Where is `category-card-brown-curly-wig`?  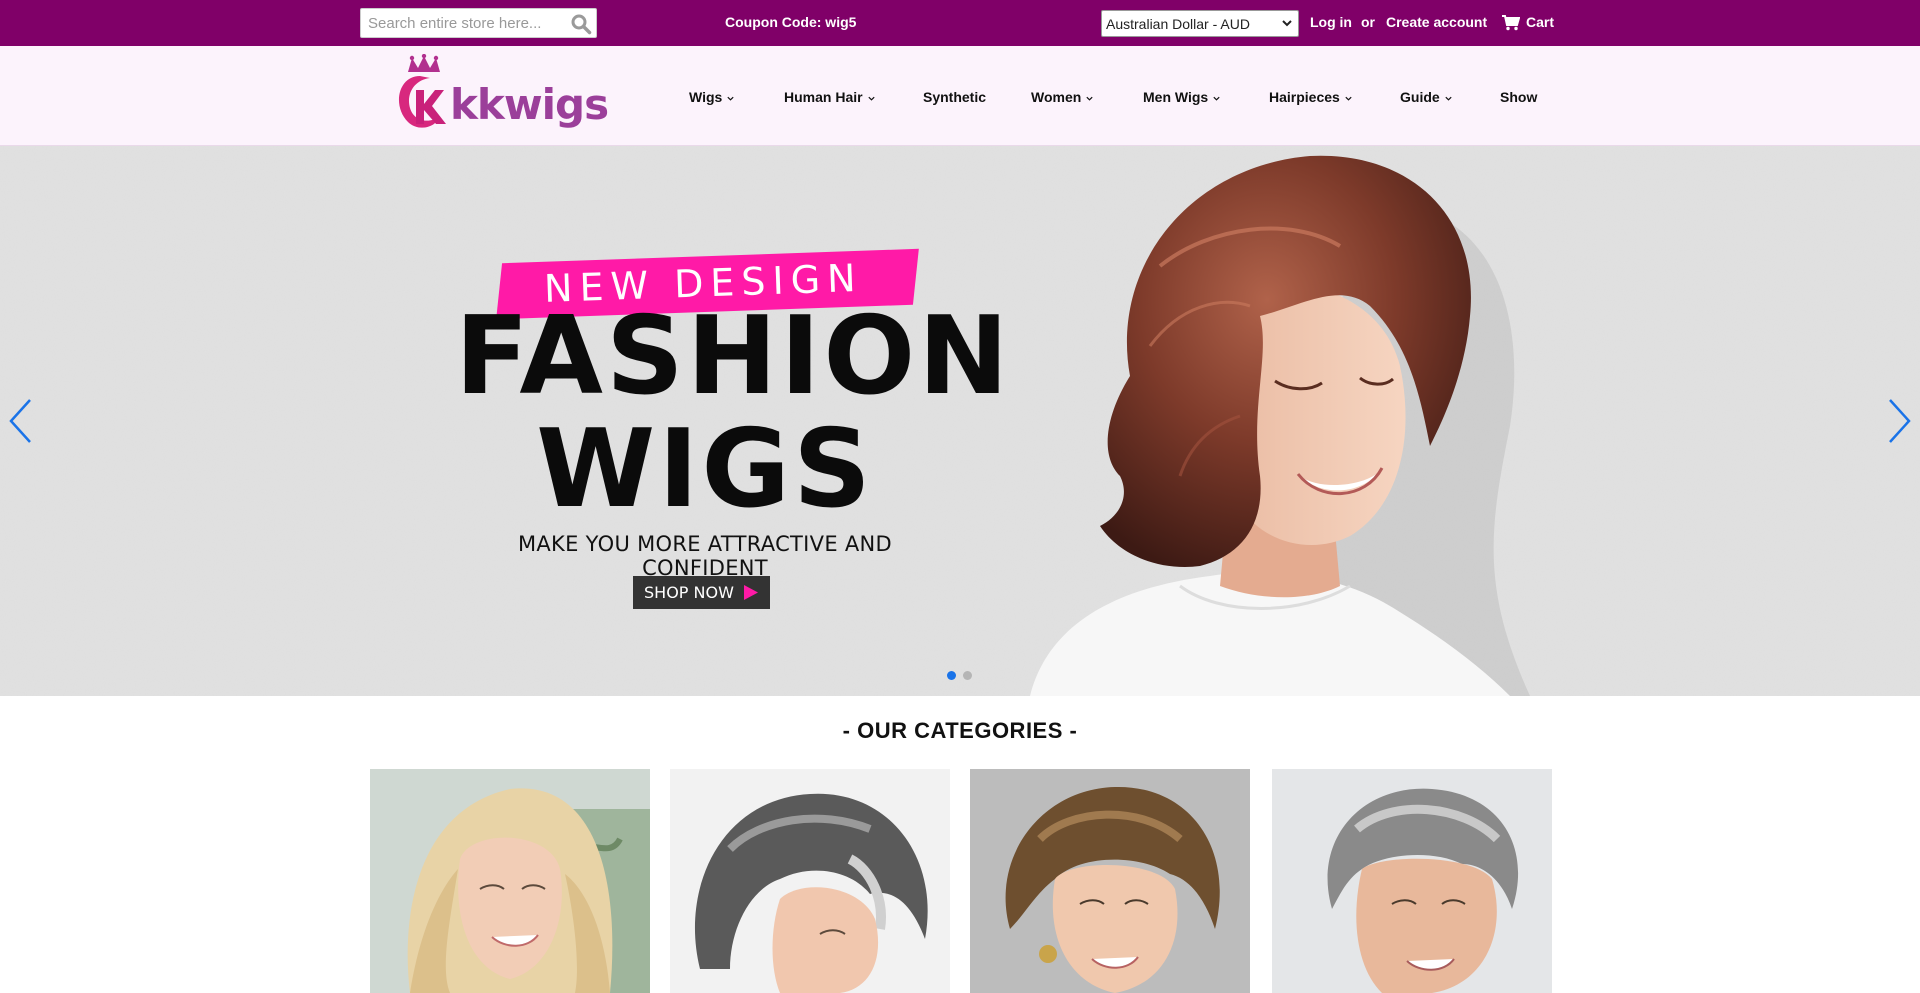
category-card-brown-curly-wig is located at coordinates (1110, 881).